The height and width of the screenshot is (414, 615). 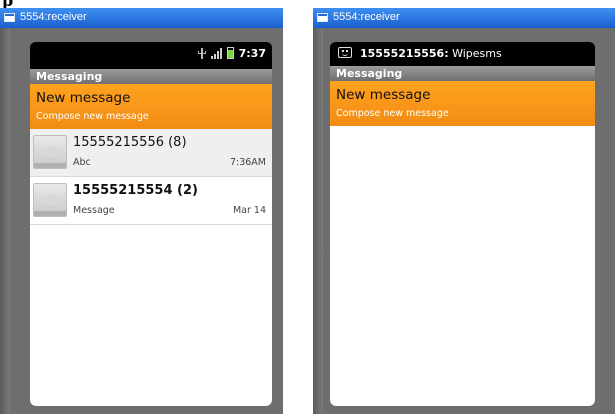 I want to click on thread-contact: 15555215556 (8), so click(x=130, y=142).